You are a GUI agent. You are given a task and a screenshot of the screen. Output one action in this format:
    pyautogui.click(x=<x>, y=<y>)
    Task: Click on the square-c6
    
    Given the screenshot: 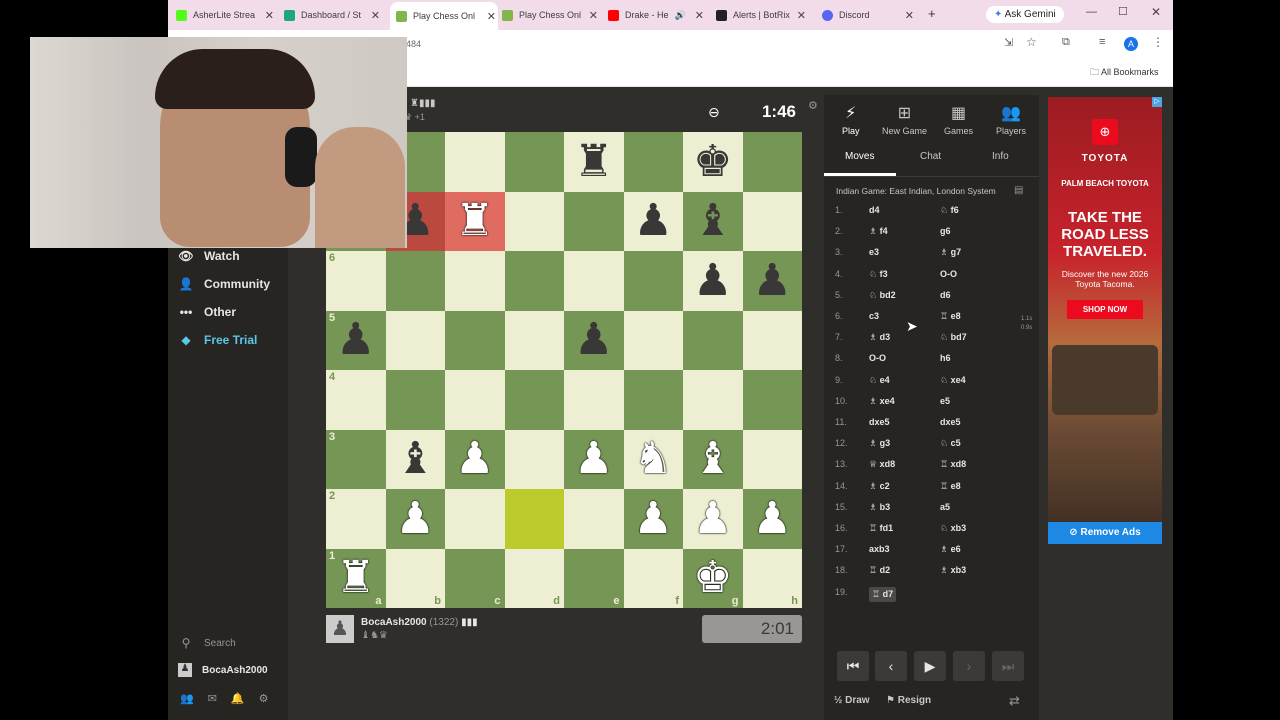 What is the action you would take?
    pyautogui.click(x=475, y=281)
    